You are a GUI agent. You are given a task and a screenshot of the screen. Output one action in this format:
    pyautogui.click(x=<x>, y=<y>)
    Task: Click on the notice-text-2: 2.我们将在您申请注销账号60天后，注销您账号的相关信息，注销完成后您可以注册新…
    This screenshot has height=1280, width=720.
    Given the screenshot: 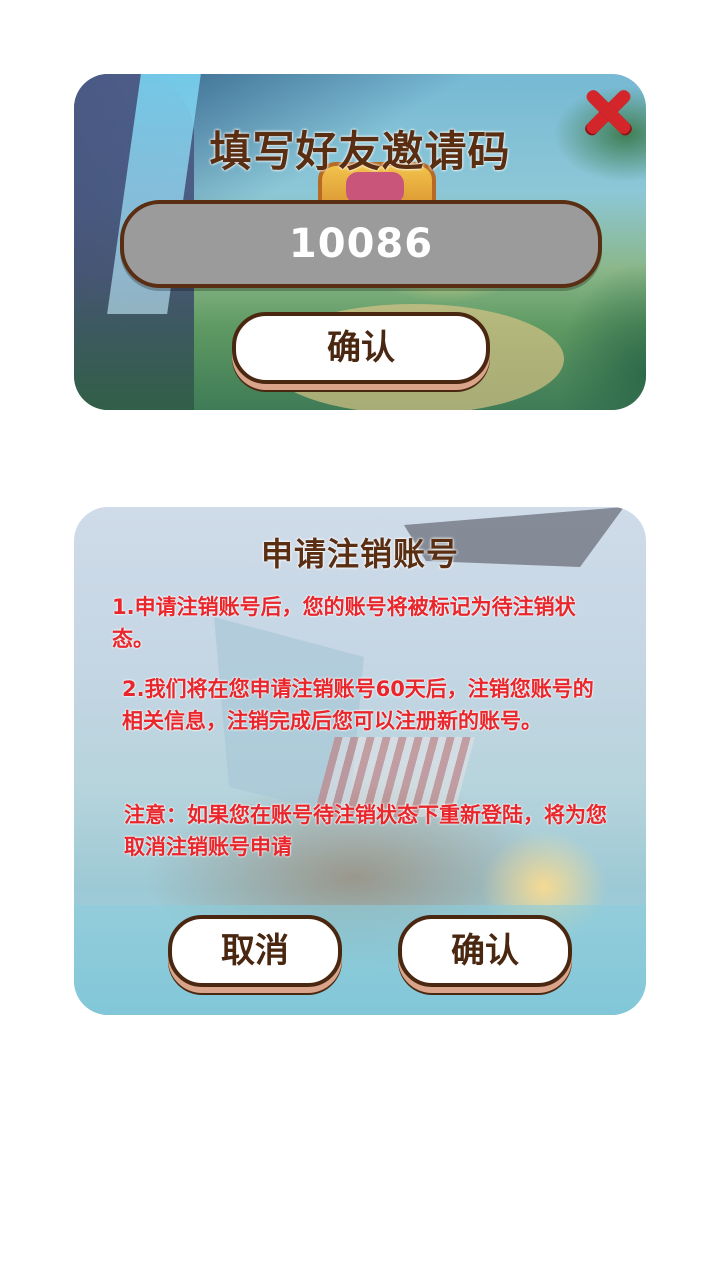 What is the action you would take?
    pyautogui.click(x=358, y=705)
    